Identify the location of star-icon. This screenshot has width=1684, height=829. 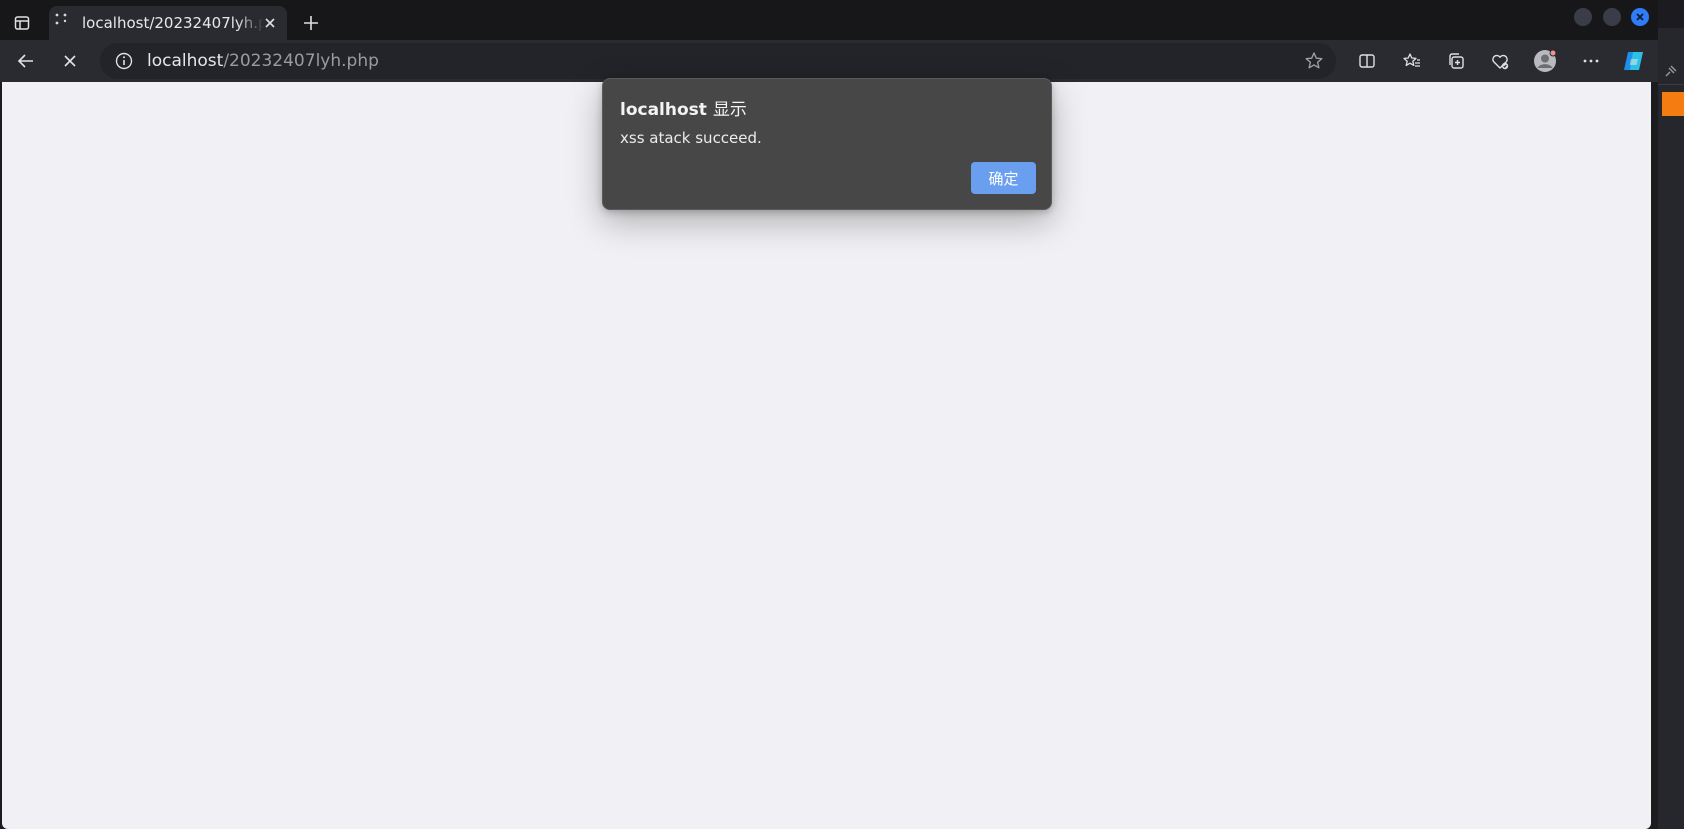
(1314, 61).